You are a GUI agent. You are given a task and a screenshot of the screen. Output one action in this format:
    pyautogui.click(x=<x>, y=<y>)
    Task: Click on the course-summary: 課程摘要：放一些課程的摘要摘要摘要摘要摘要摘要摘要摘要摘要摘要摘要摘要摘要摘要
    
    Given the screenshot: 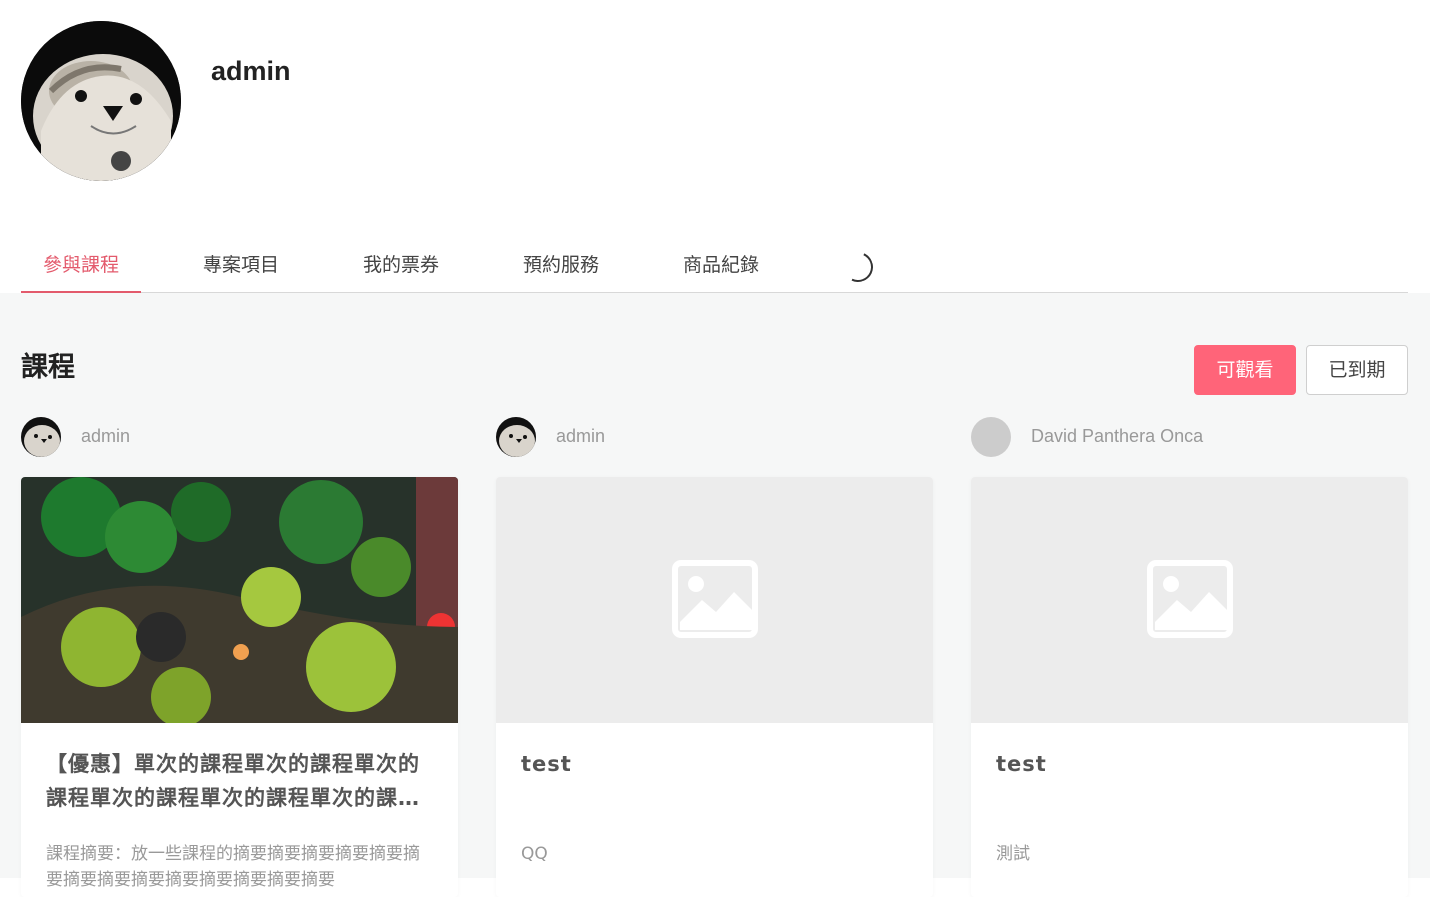 What is the action you would take?
    pyautogui.click(x=233, y=867)
    